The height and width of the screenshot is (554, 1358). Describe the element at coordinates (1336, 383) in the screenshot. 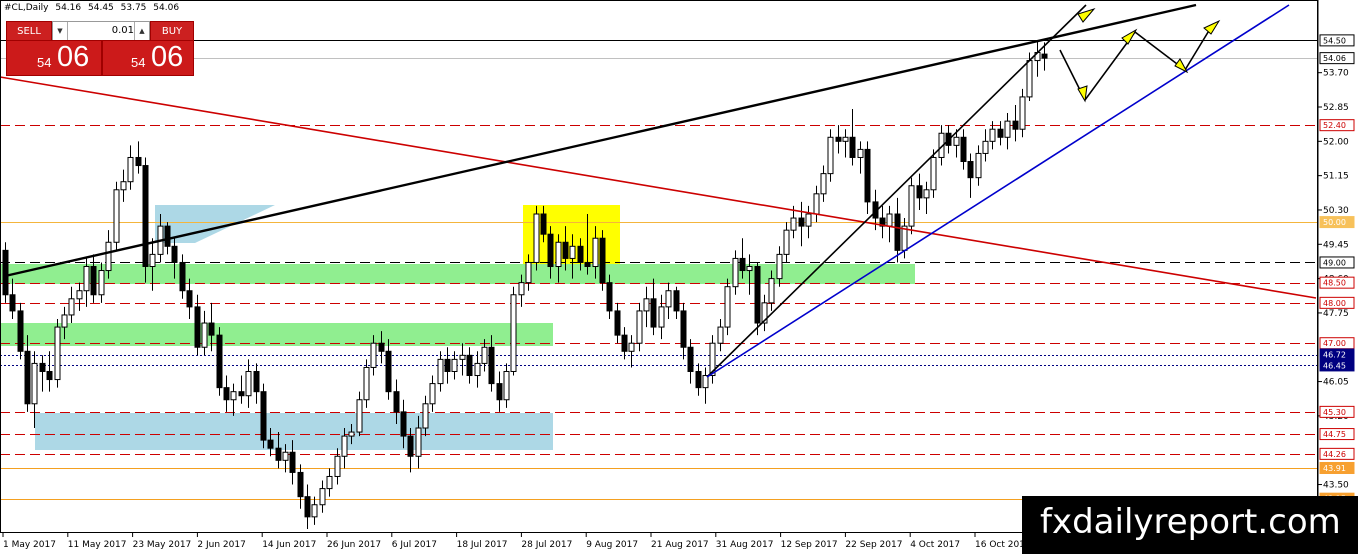

I see `price-tick-label: 46.05` at that location.